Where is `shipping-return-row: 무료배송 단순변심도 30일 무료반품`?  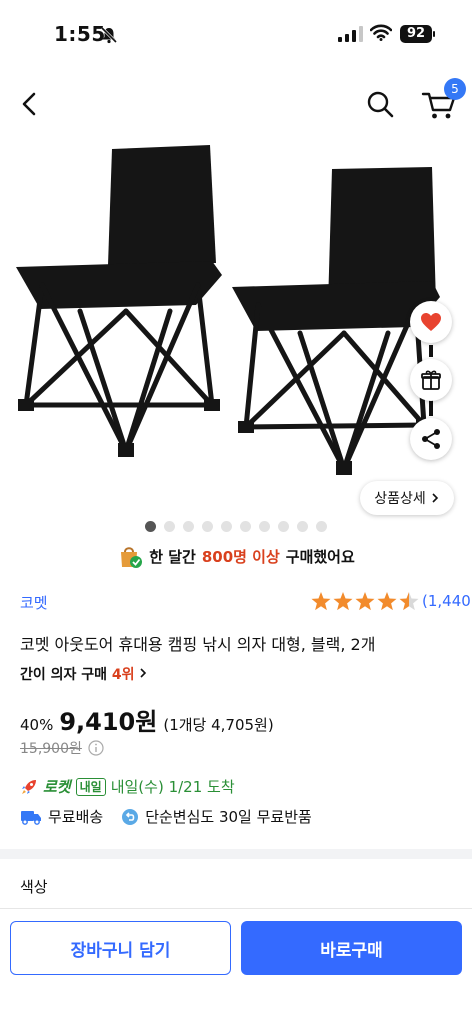
shipping-return-row: 무료배송 단순변심도 30일 무료반품 is located at coordinates (166, 816).